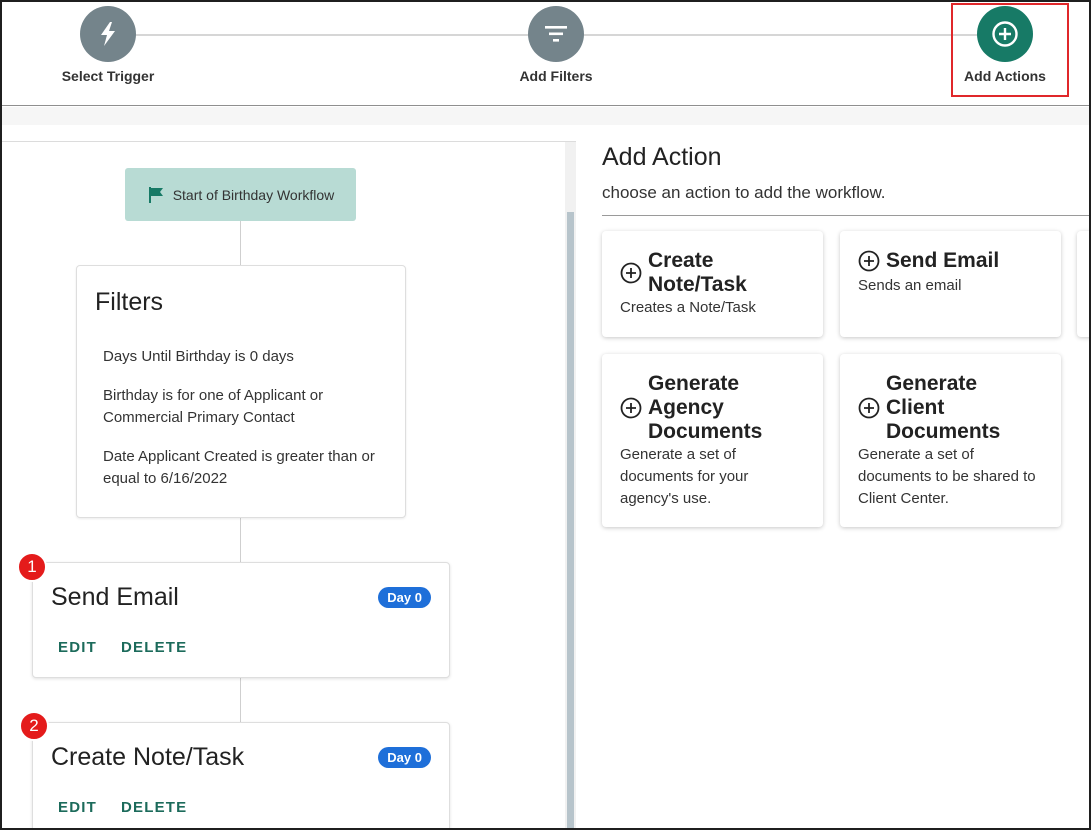 The image size is (1091, 830). What do you see at coordinates (129, 302) in the screenshot?
I see `filters-title: Filters` at bounding box center [129, 302].